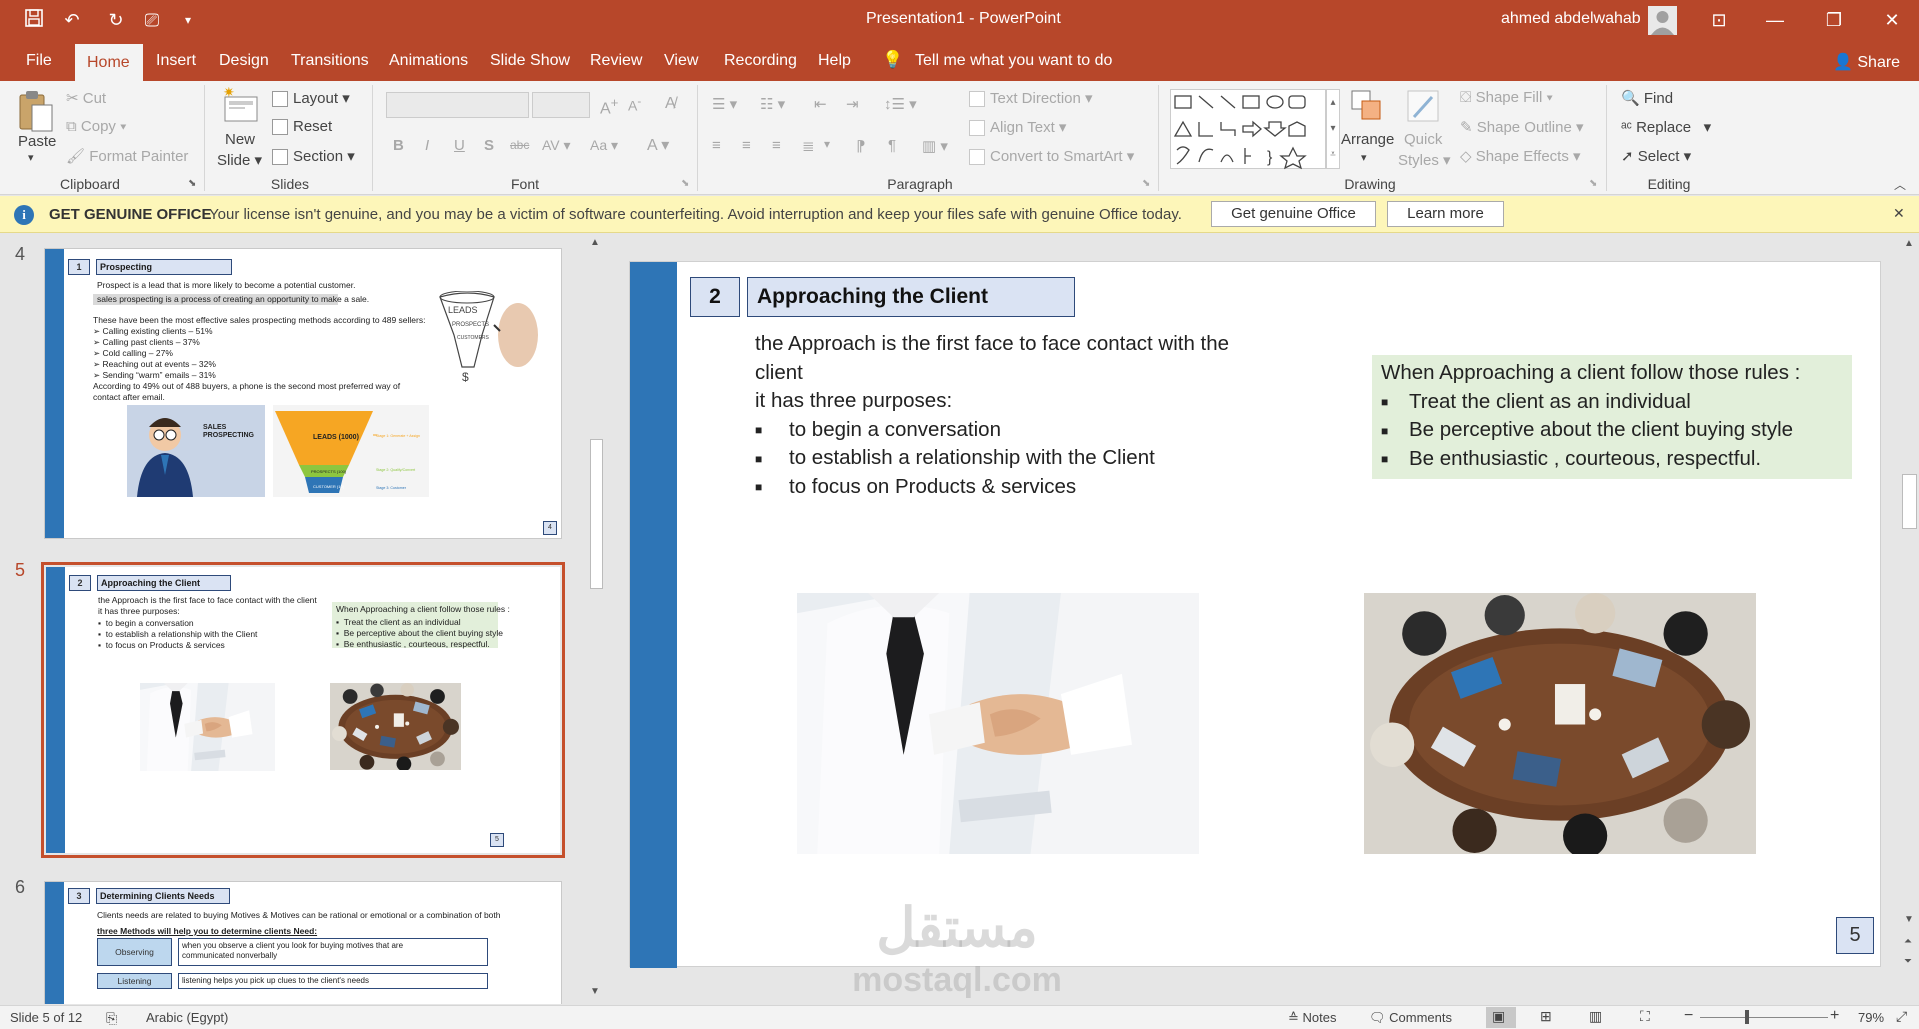 The width and height of the screenshot is (1919, 1029). I want to click on cut-button: ✂ Cut, so click(86, 98).